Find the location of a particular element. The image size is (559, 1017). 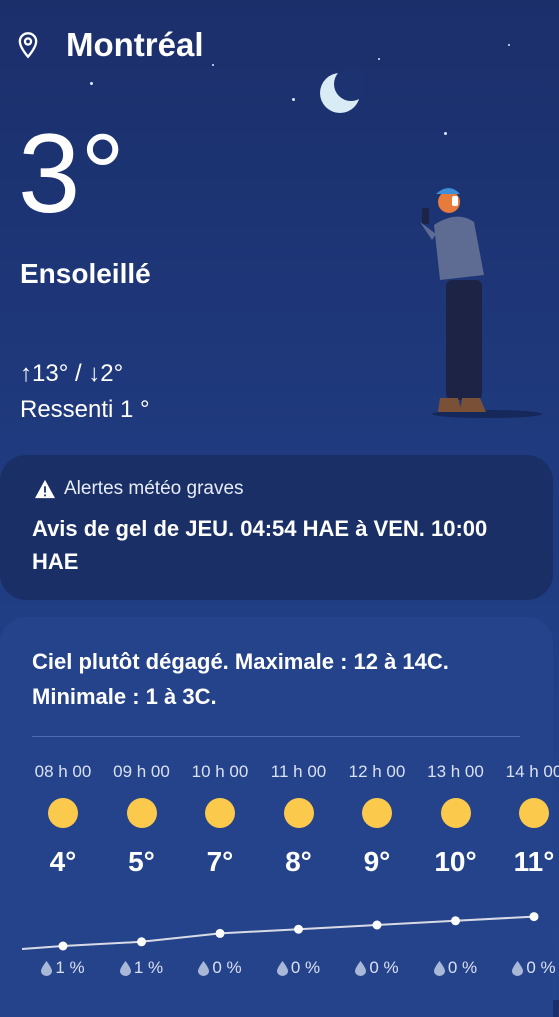

divider is located at coordinates (276, 736).